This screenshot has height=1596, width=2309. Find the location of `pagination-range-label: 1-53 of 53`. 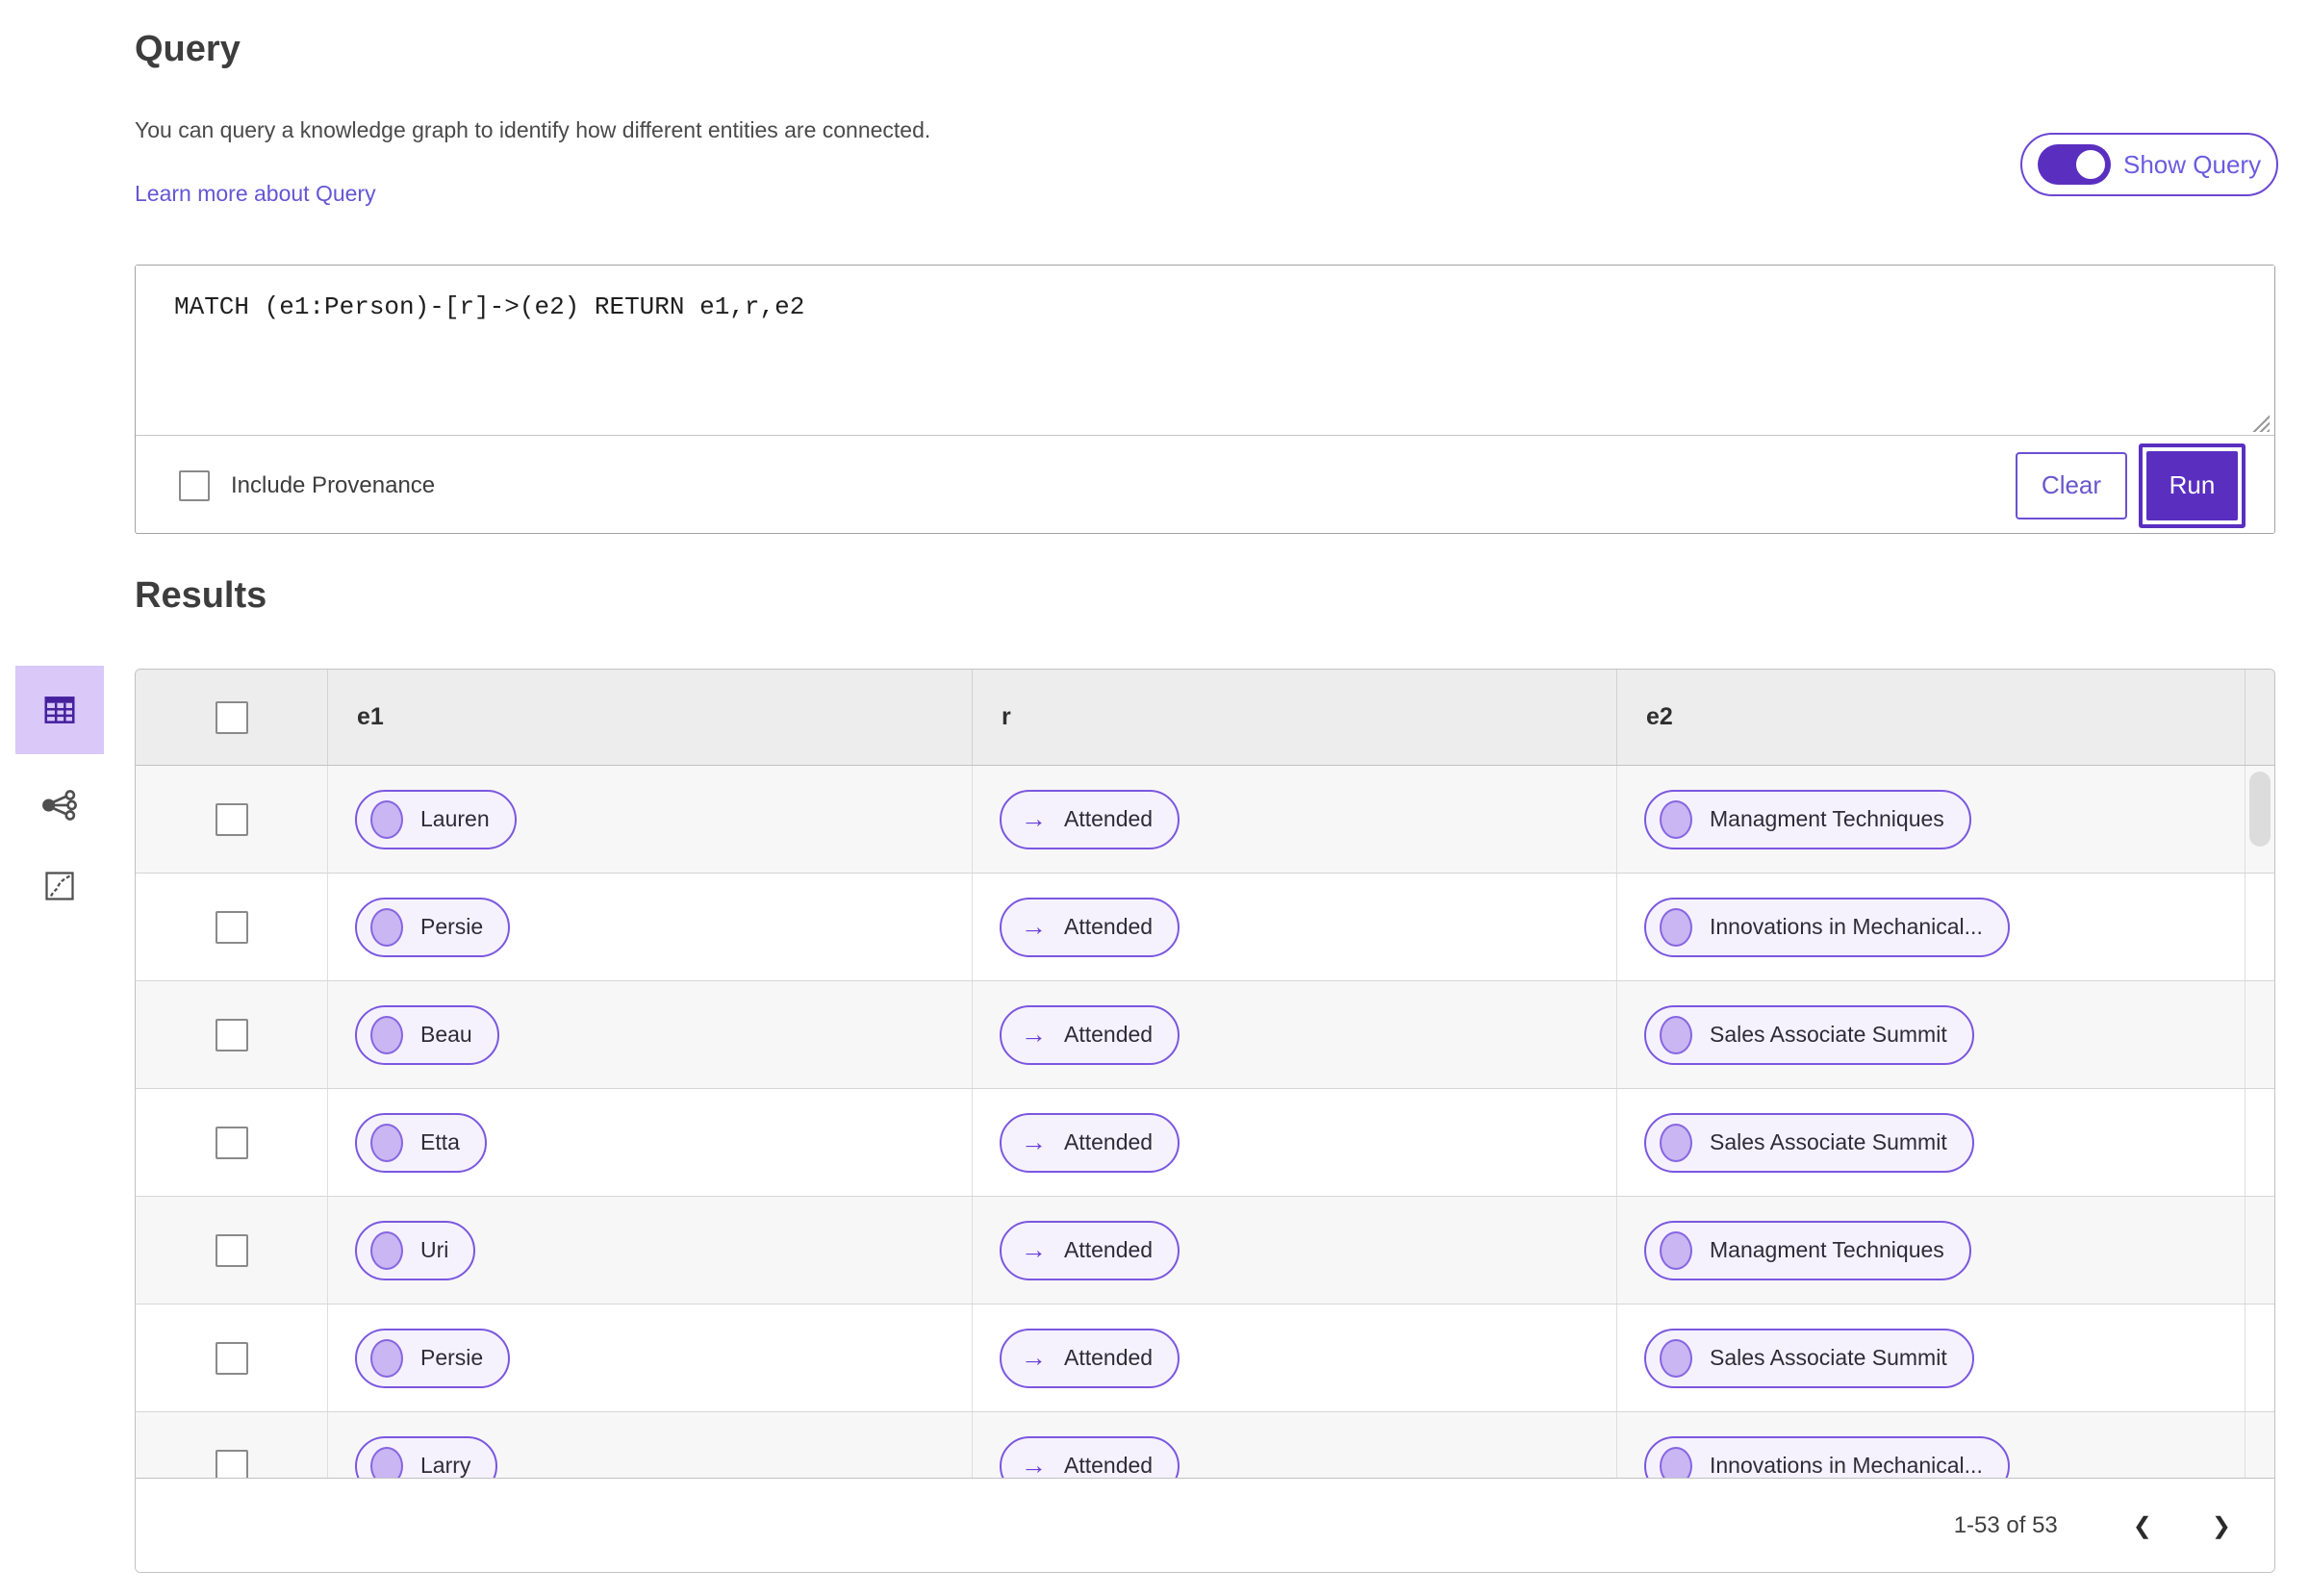

pagination-range-label: 1-53 of 53 is located at coordinates (2005, 1525).